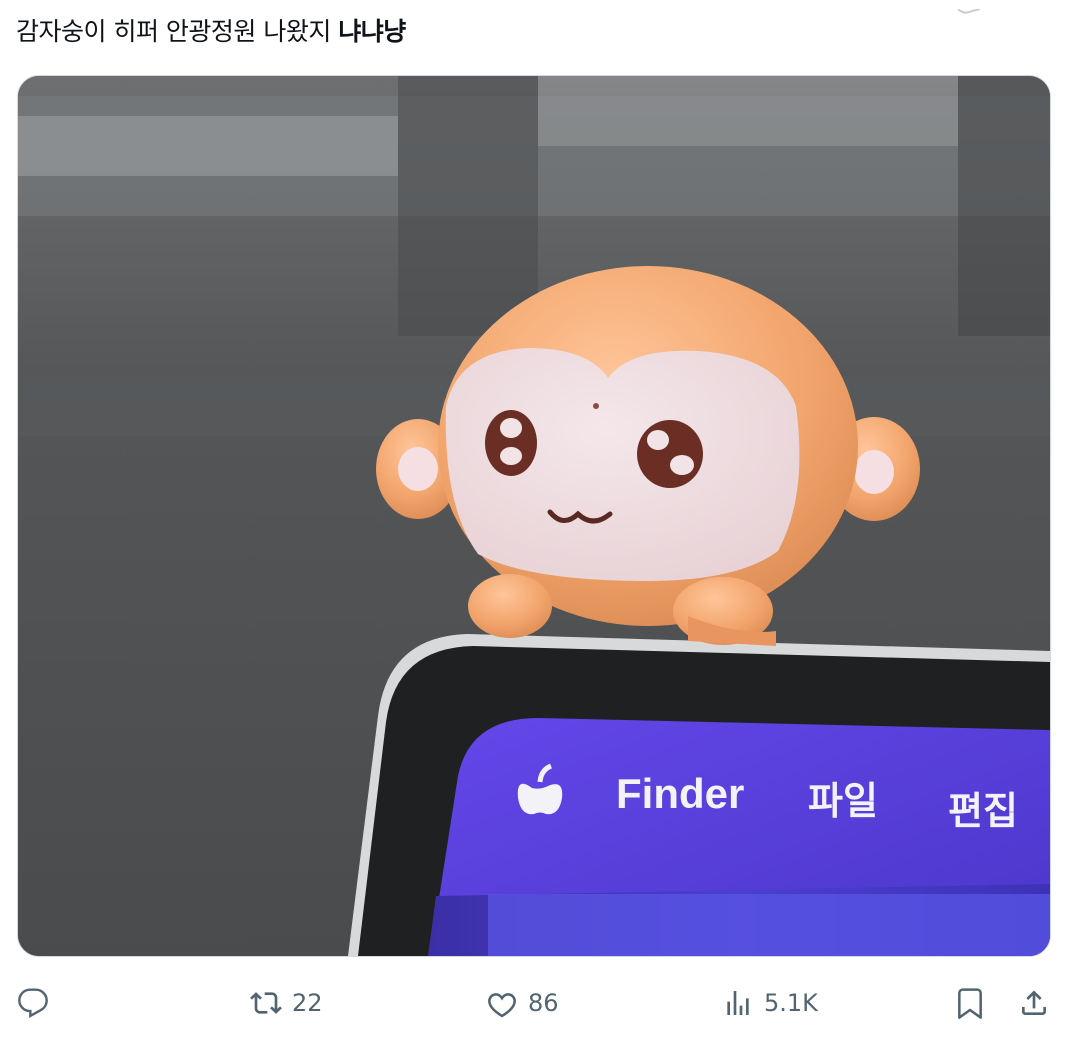 The width and height of the screenshot is (1078, 1038). Describe the element at coordinates (266, 1003) in the screenshot. I see `repost-icon` at that location.